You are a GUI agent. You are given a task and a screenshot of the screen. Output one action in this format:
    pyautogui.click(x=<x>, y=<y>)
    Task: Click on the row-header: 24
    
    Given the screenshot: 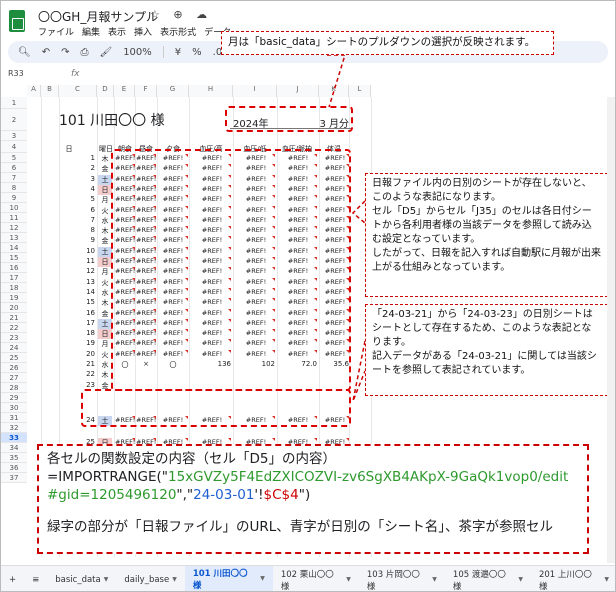 What is the action you would take?
    pyautogui.click(x=14, y=348)
    